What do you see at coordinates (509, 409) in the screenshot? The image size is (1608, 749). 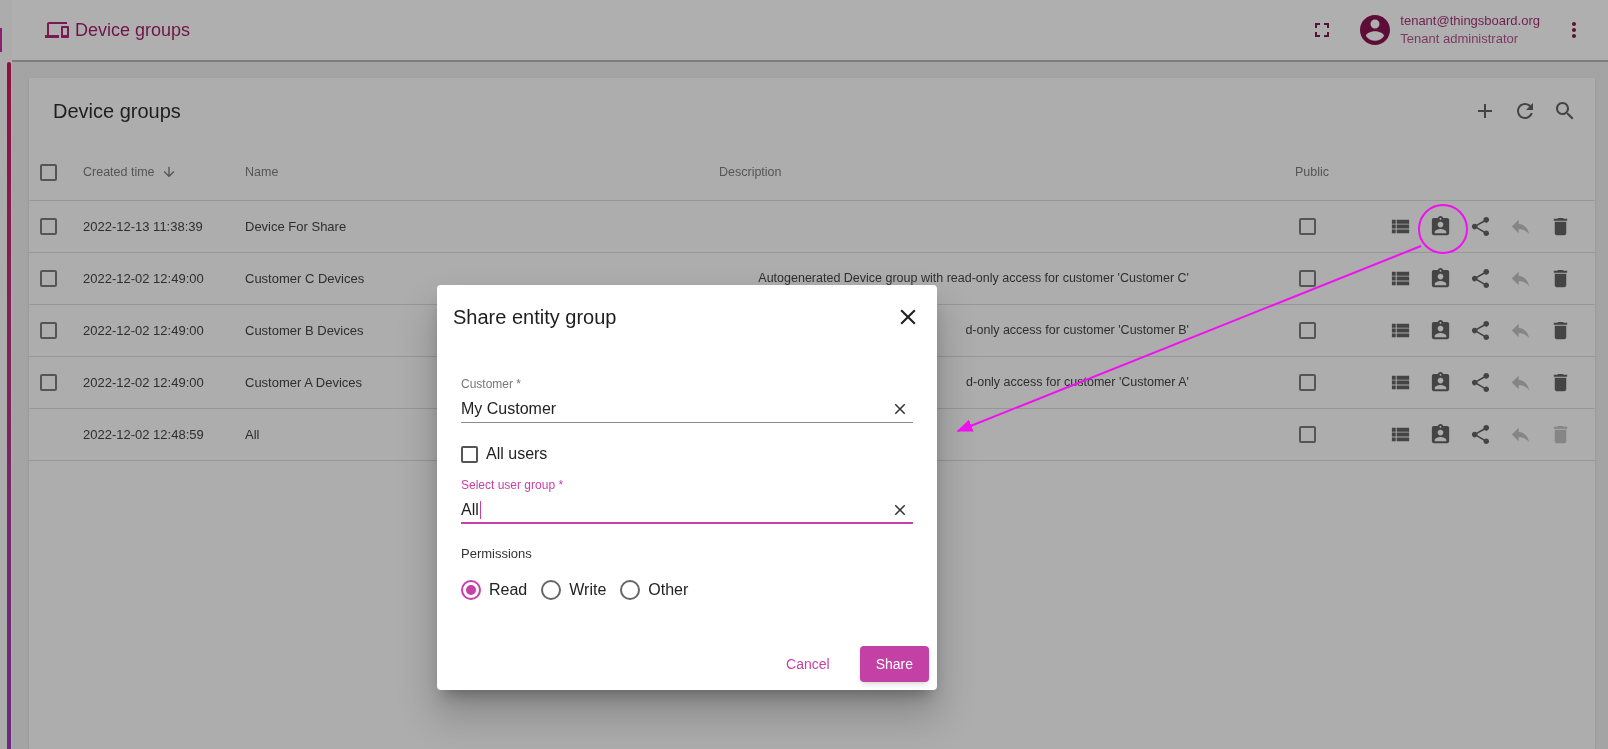 I see `field-value: My Customer` at bounding box center [509, 409].